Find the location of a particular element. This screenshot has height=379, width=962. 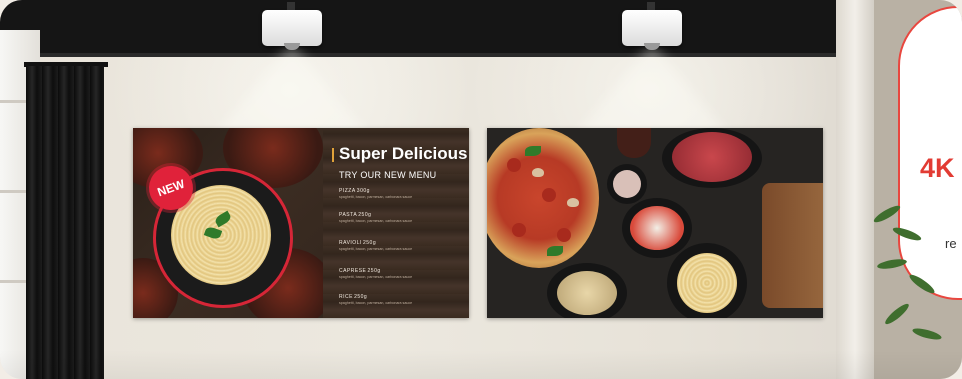

pink-salt is located at coordinates (627, 184).